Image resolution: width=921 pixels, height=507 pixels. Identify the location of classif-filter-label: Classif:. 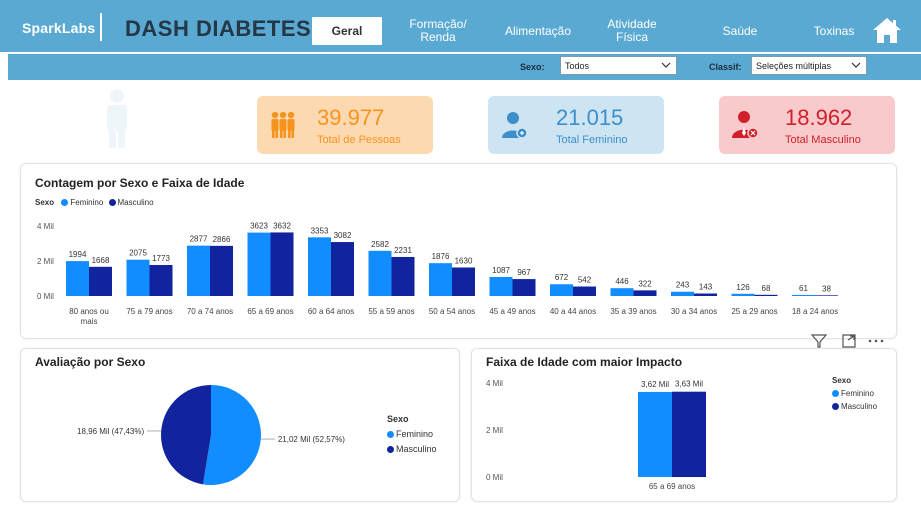
(725, 67).